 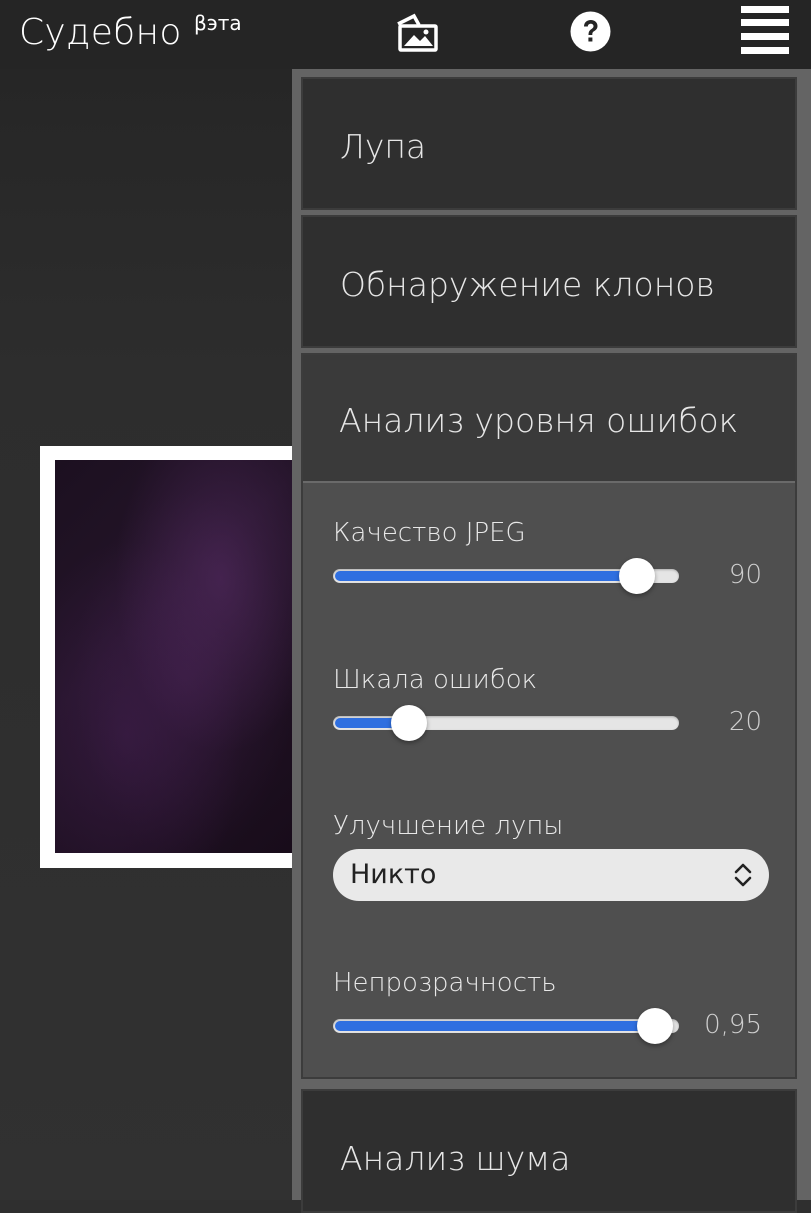 What do you see at coordinates (733, 1025) in the screenshot?
I see `opacity-value: 0,95` at bounding box center [733, 1025].